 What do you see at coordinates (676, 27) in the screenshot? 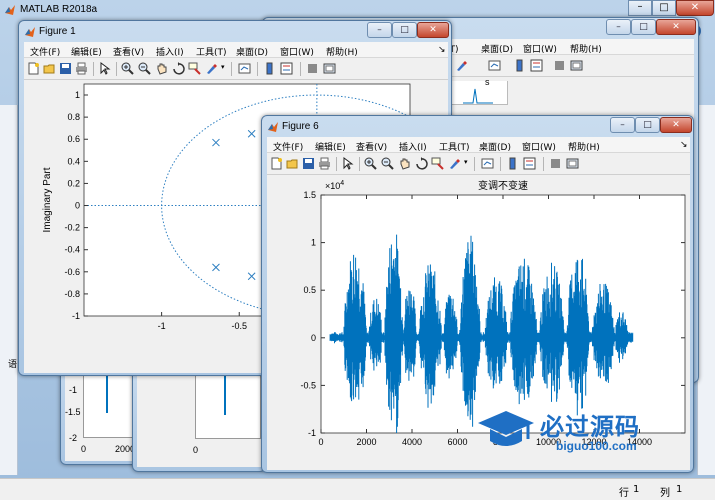
I see `back-figure-close-button: ✕` at bounding box center [676, 27].